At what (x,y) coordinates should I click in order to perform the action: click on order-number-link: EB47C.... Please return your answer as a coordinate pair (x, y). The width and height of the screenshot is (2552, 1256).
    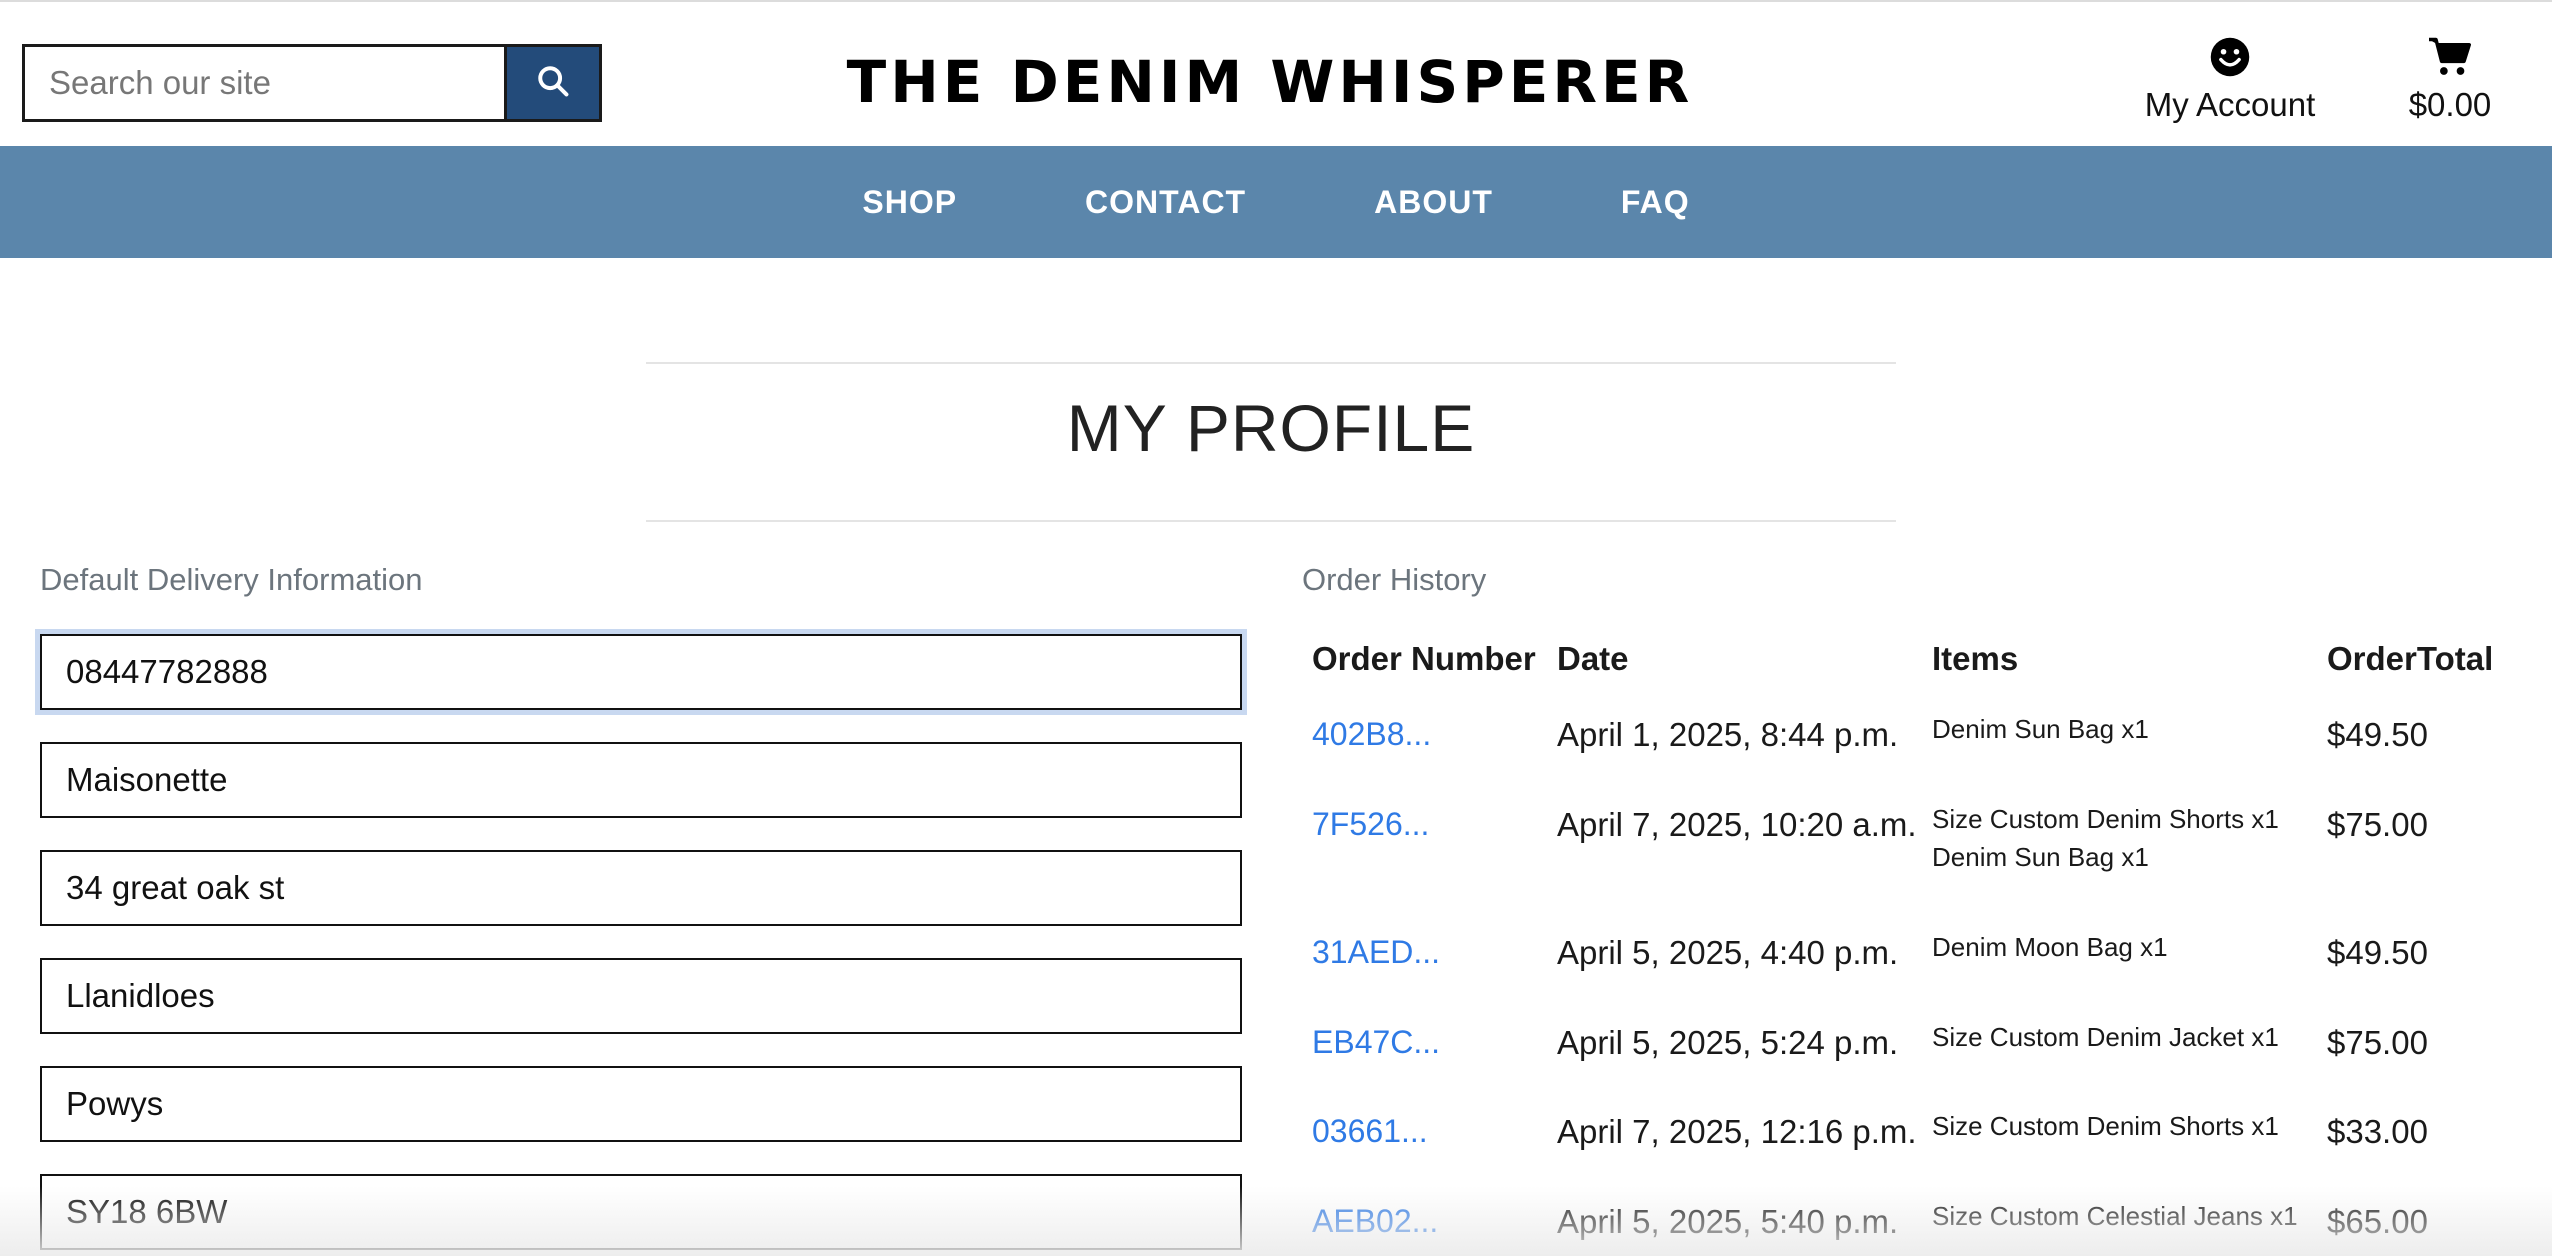
    Looking at the image, I should click on (1376, 1042).